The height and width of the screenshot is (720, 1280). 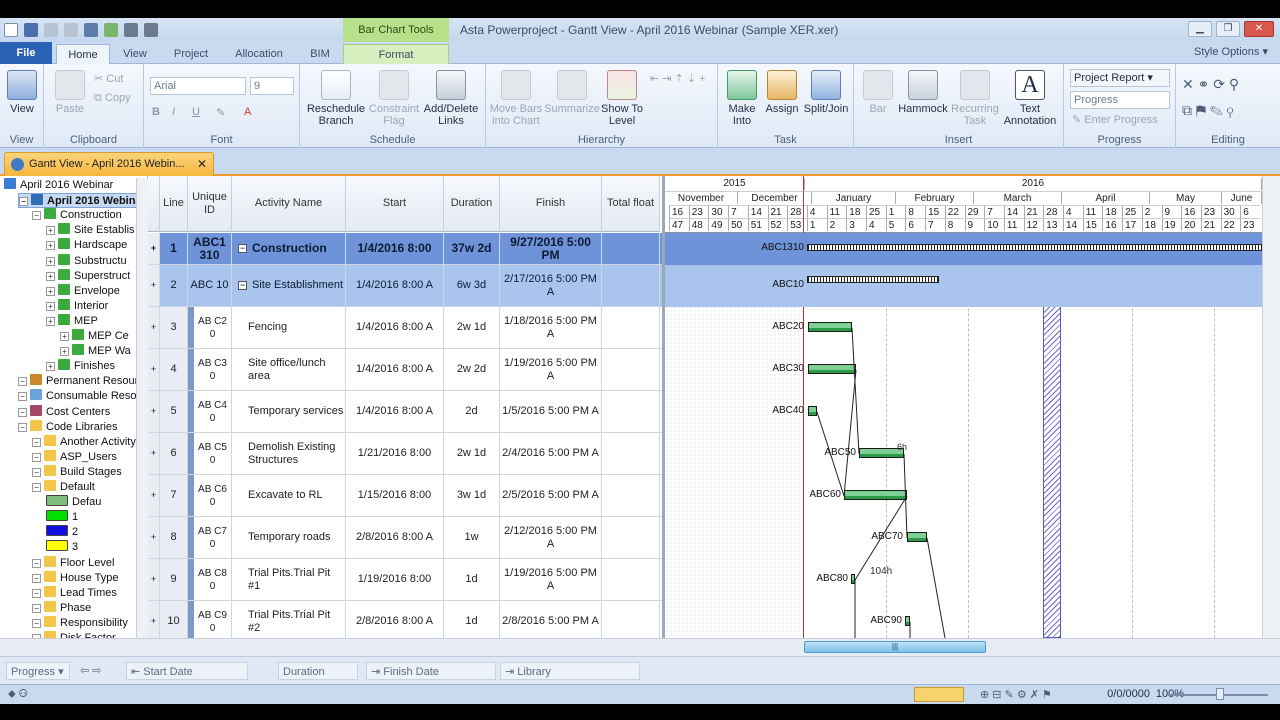 What do you see at coordinates (22, 92) in the screenshot?
I see `view-button: View` at bounding box center [22, 92].